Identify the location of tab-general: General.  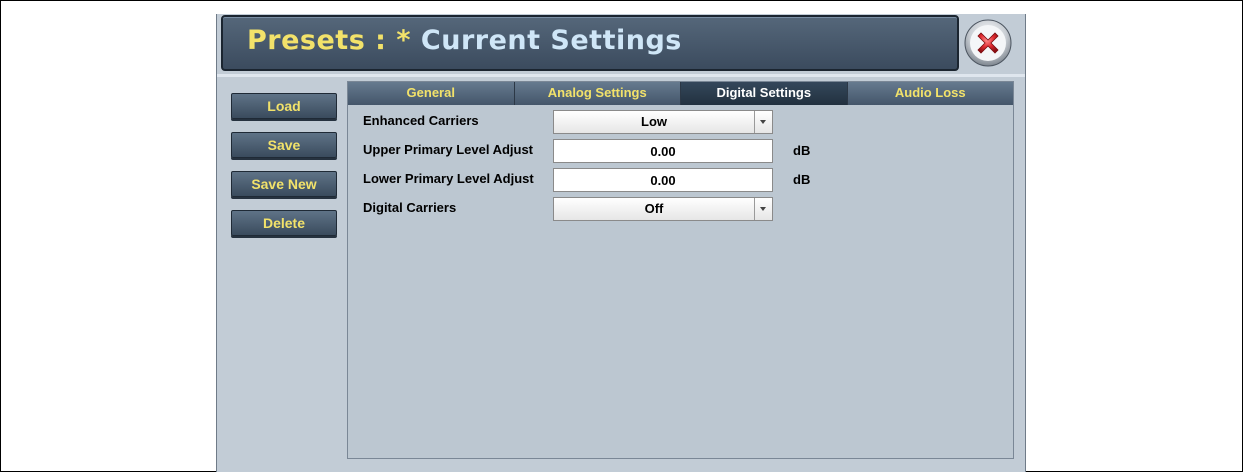
(431, 93).